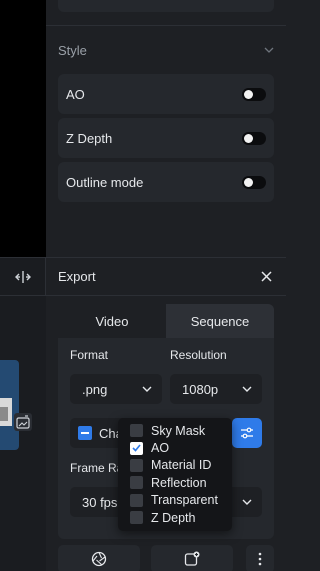 The image size is (320, 571). I want to click on style-section-header: Style, so click(166, 50).